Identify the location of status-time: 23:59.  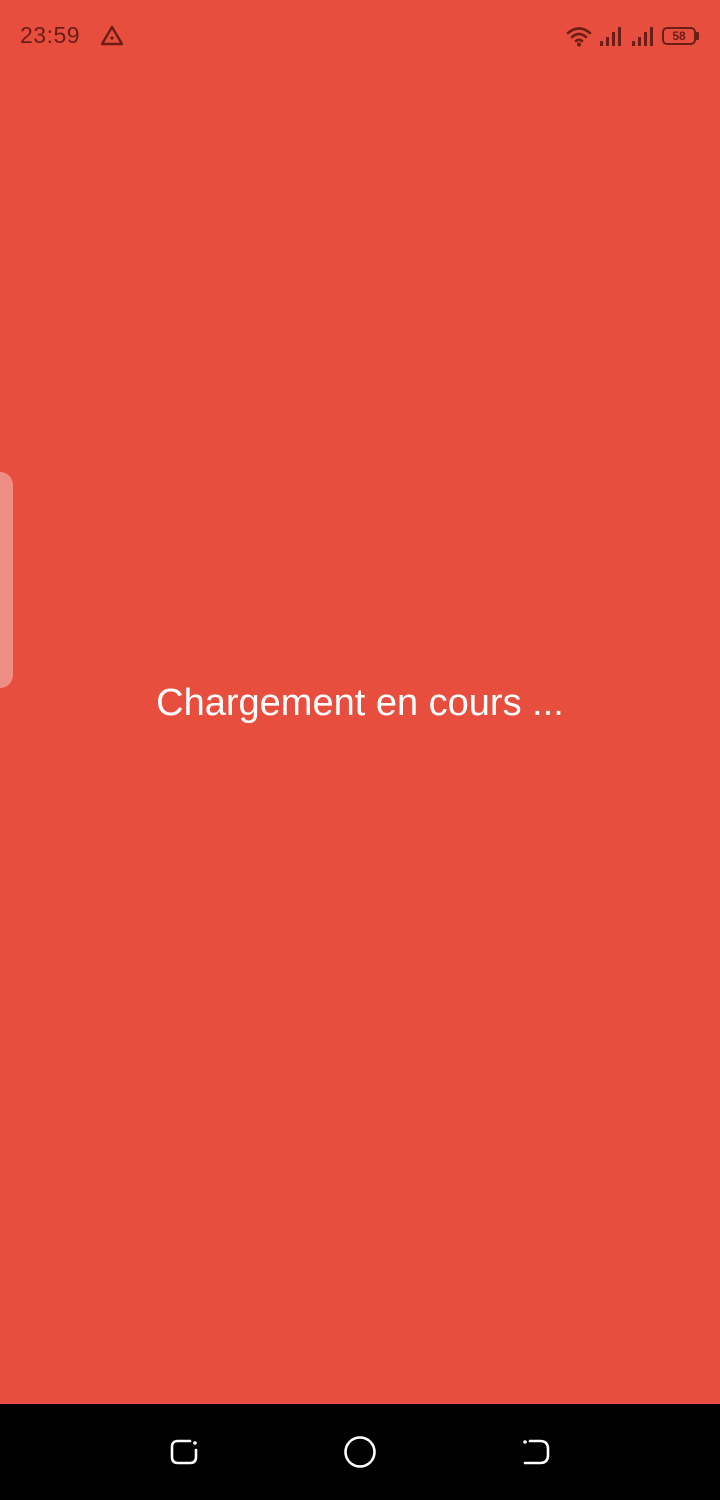
(50, 35).